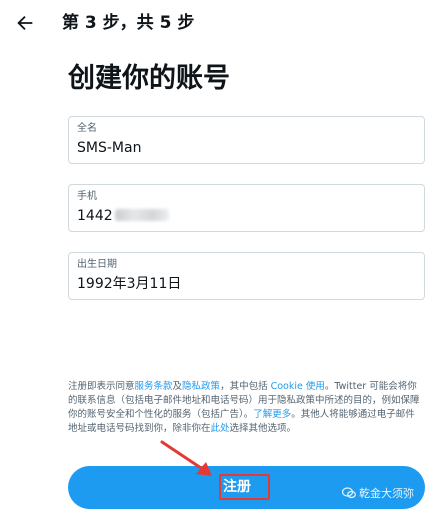 This screenshot has width=432, height=517. Describe the element at coordinates (237, 487) in the screenshot. I see `signup-button-label: 注册` at that location.